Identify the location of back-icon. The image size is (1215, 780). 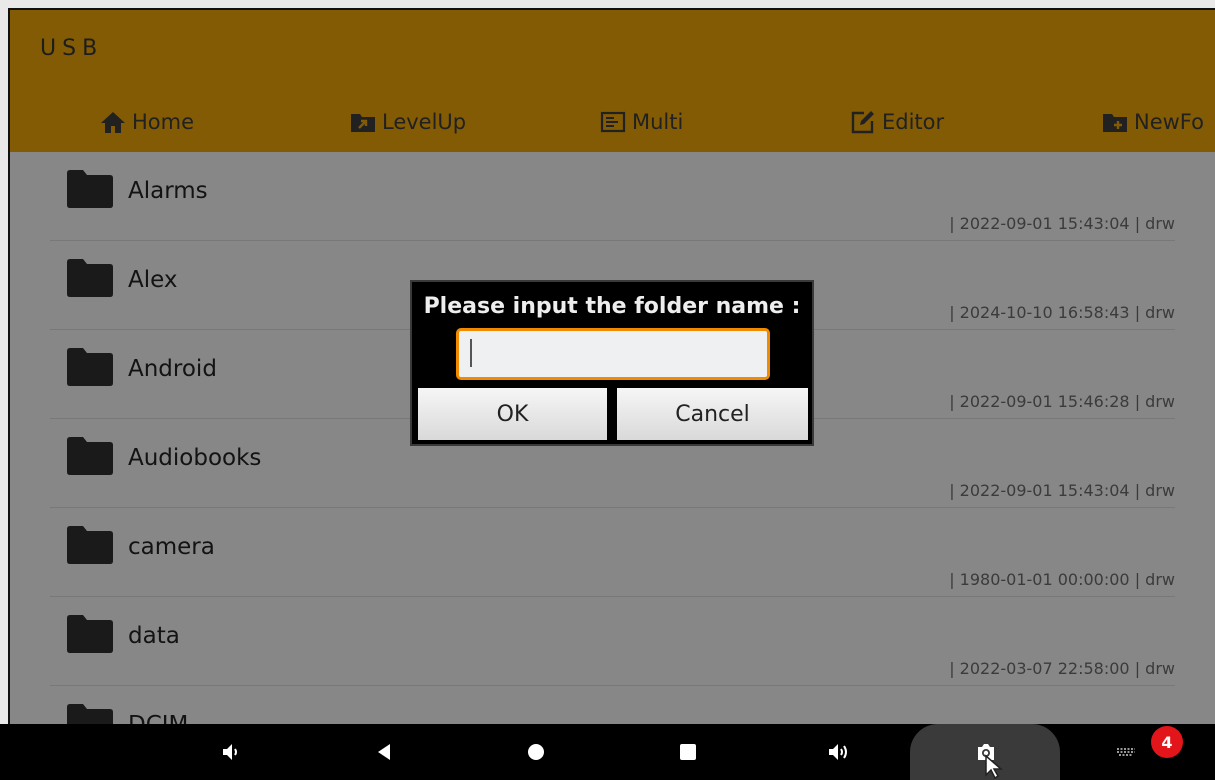
(384, 752).